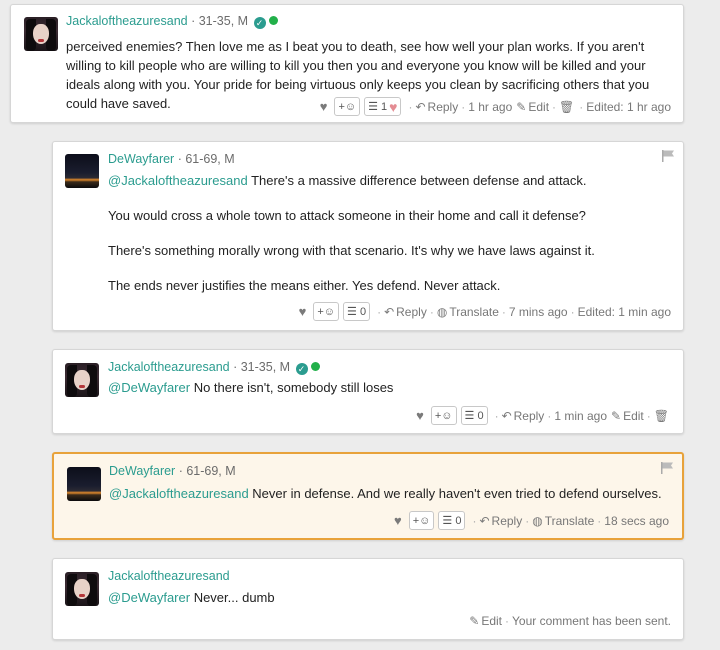  I want to click on heart-reaction-icon: ♥, so click(393, 106).